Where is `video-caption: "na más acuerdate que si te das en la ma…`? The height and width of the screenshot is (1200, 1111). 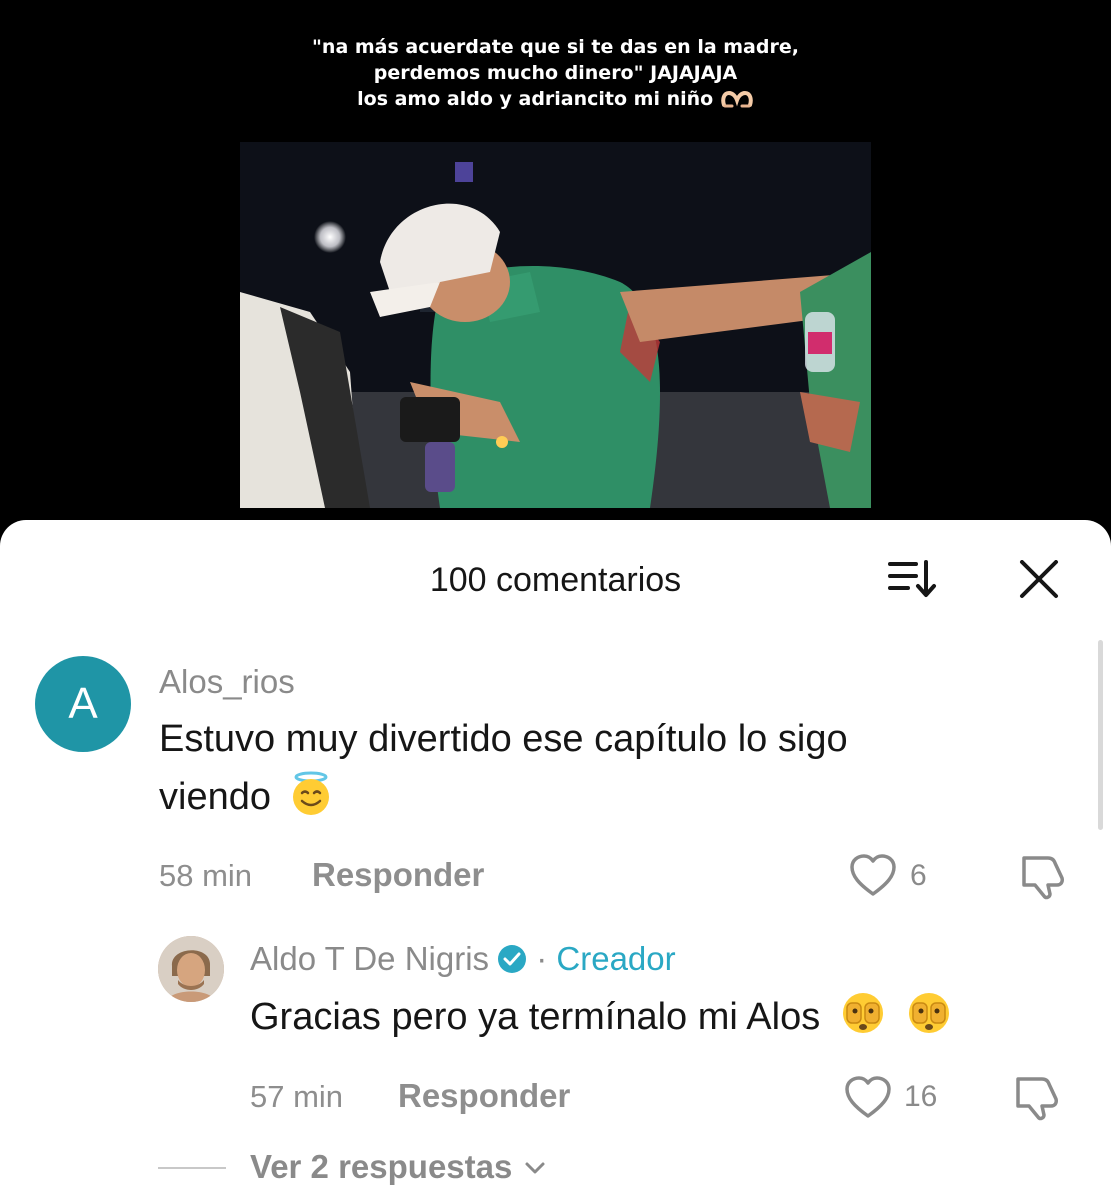 video-caption: "na más acuerdate que si te das en la ma… is located at coordinates (555, 73).